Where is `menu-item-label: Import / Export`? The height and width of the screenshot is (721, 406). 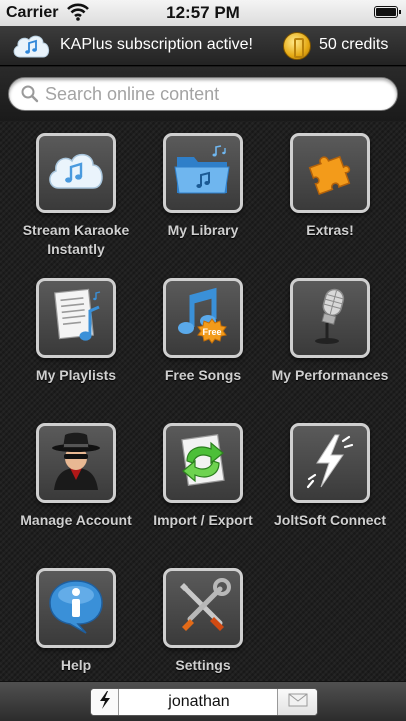 menu-item-label: Import / Export is located at coordinates (203, 520).